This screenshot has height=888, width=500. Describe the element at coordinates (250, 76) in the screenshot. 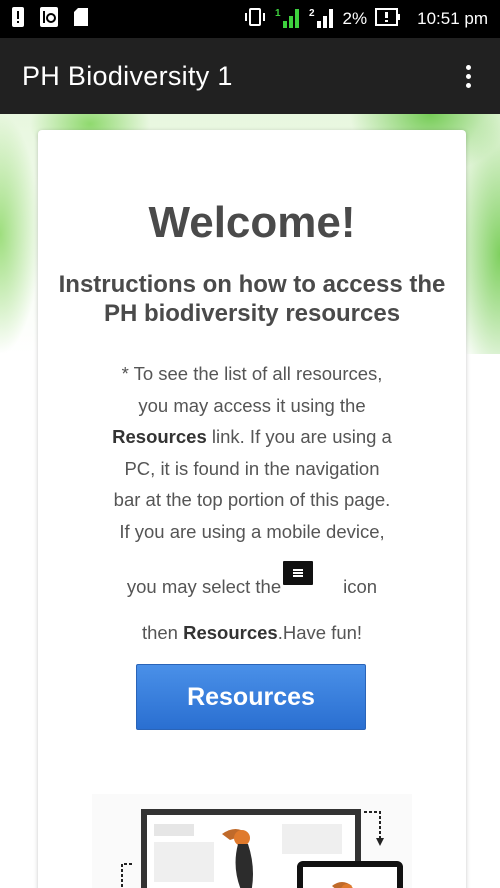

I see `app-bar: PH Biodiversity 1` at that location.